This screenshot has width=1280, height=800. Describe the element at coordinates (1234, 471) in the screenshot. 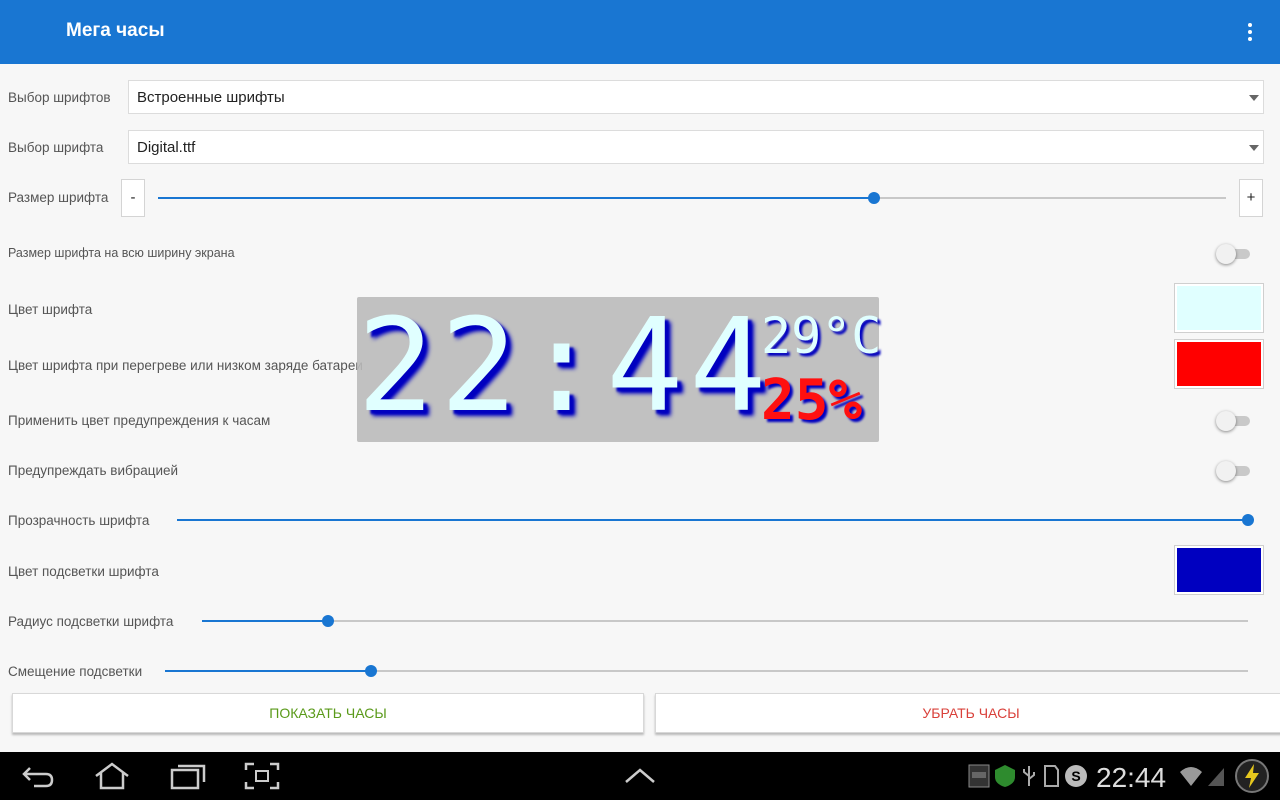

I see `vibrate-switch` at that location.